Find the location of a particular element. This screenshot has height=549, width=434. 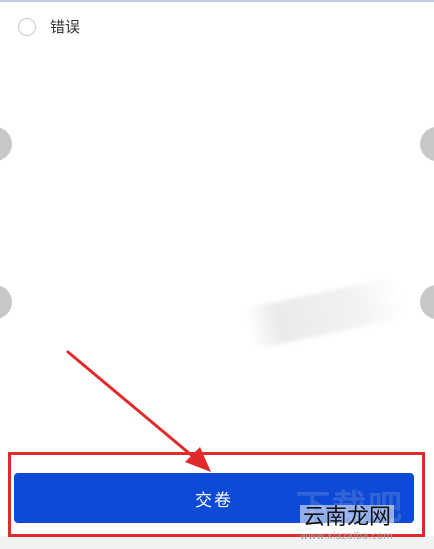

blurred-watermark is located at coordinates (325, 313).